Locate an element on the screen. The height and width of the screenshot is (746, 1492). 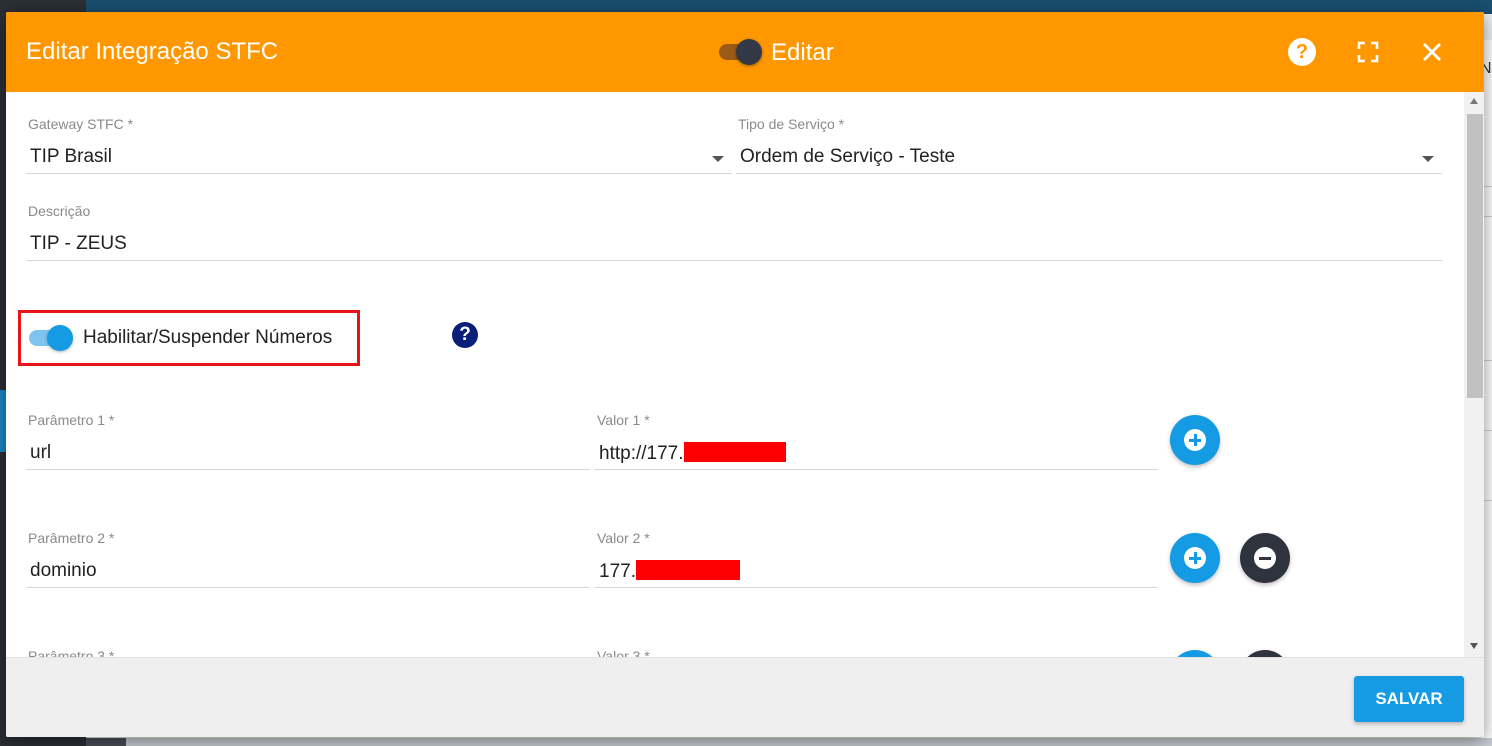
value-1-label: Valor 1 * is located at coordinates (623, 420).